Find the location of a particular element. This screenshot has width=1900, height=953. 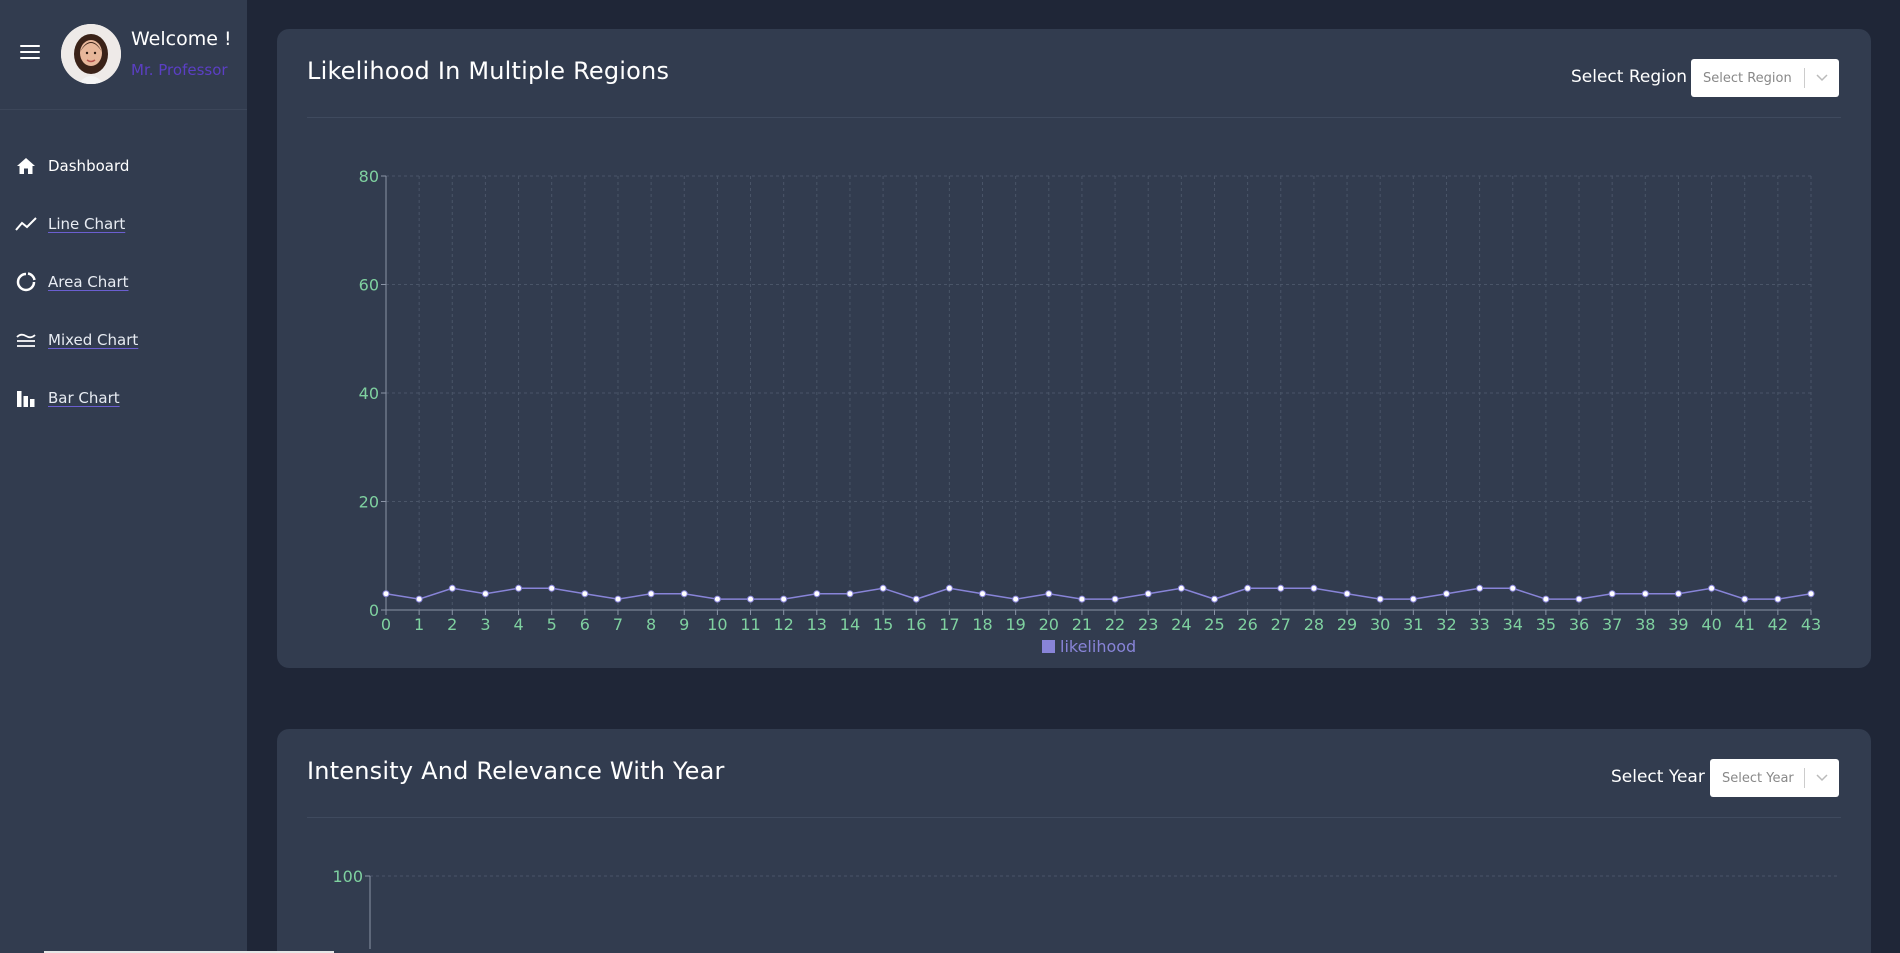

x-tick-label: 27 is located at coordinates (1281, 624).